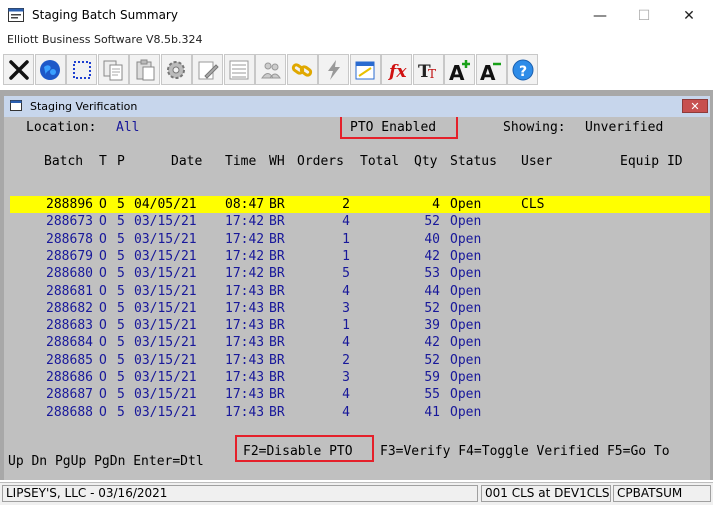 This screenshot has height=505, width=713. I want to click on settings-button, so click(176, 69).